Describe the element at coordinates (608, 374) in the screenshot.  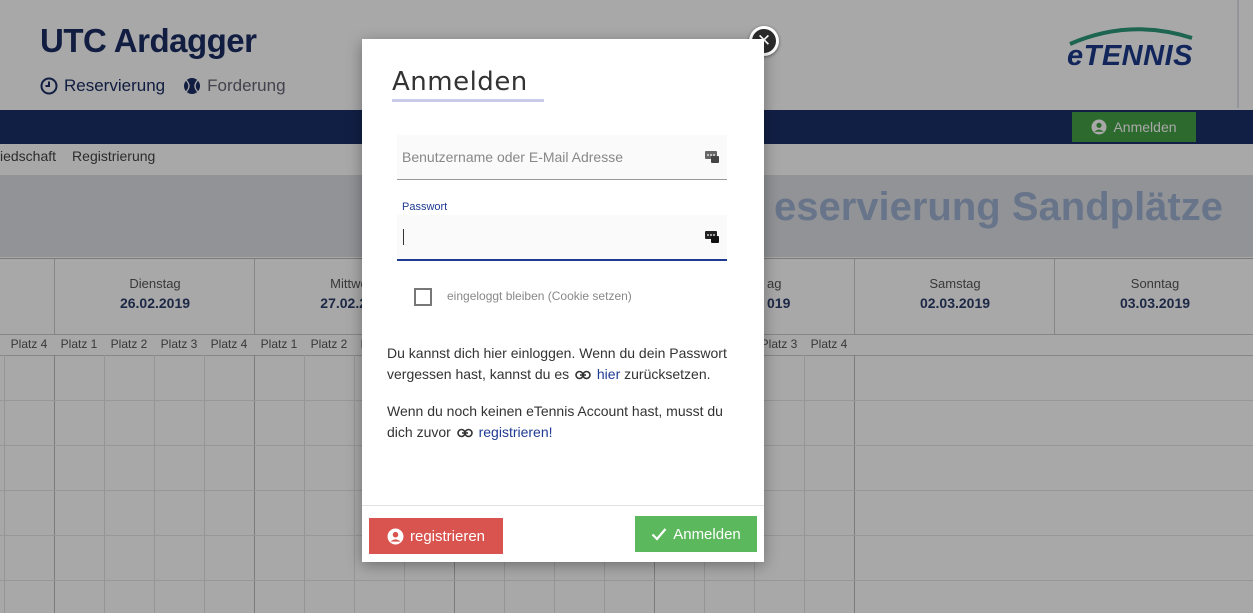
I see `reset-password-link: hier` at that location.